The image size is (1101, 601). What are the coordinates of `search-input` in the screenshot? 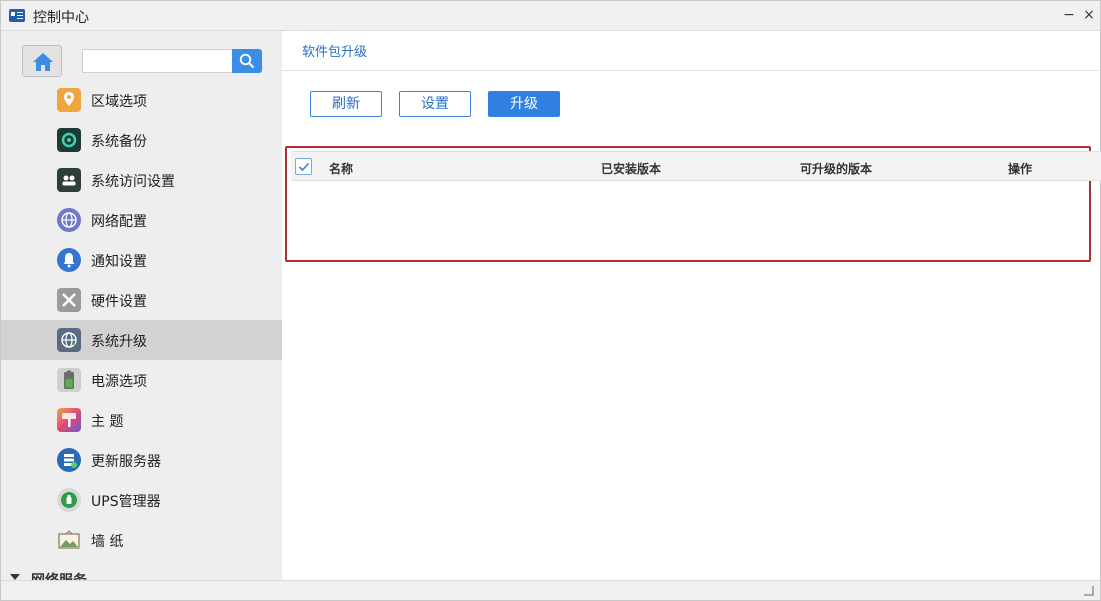 It's located at (157, 61).